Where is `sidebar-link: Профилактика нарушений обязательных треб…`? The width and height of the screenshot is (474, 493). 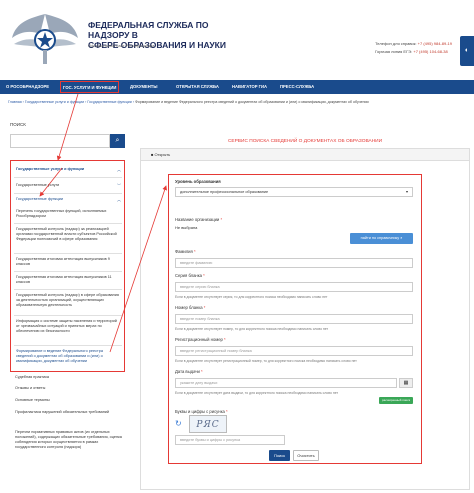 sidebar-link: Профилактика нарушений обязательных треб… is located at coordinates (70, 412).